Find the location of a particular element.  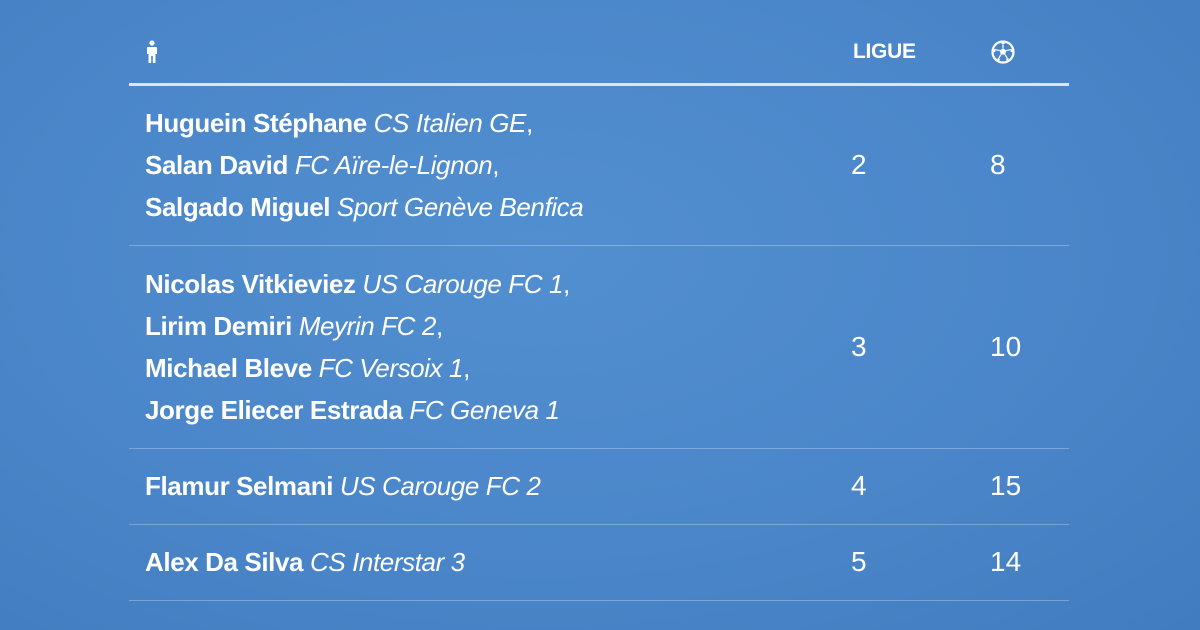

player-club: FC Geneva 1 is located at coordinates (484, 410).